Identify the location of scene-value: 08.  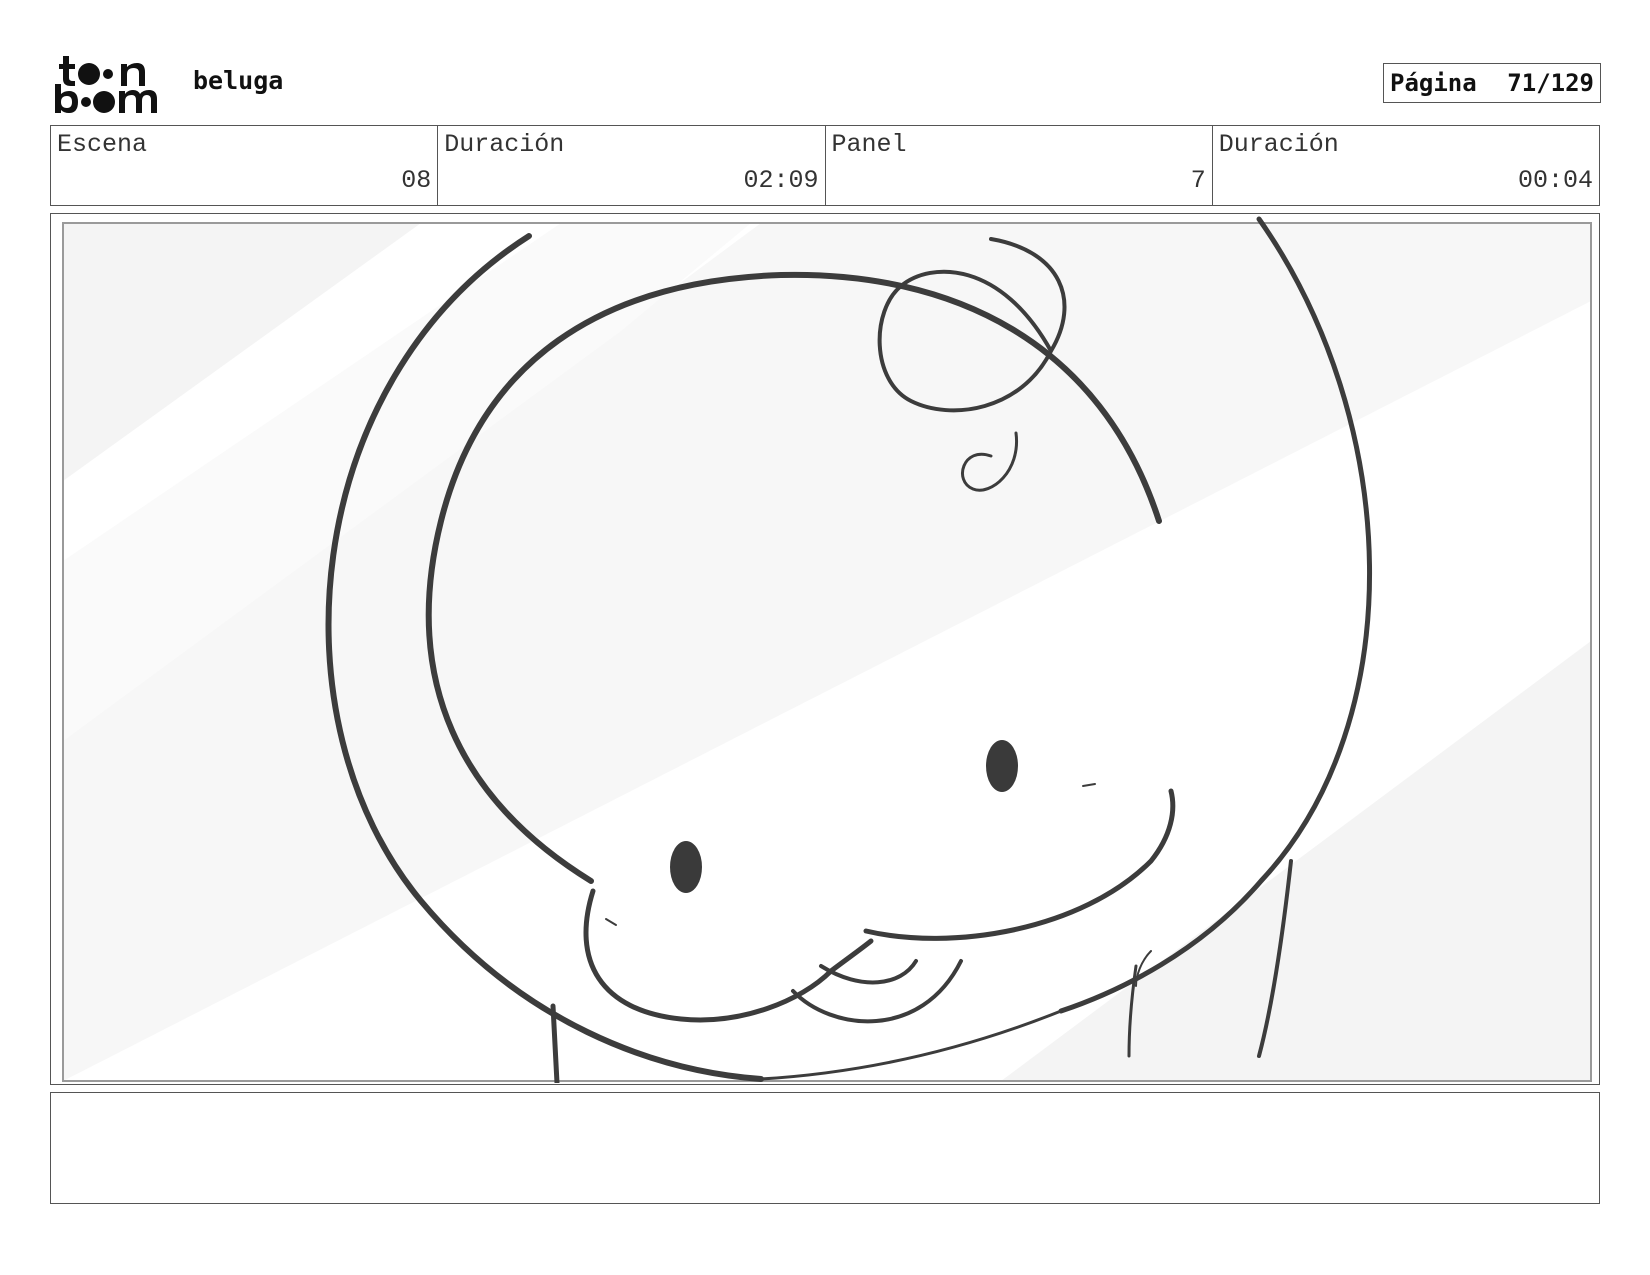
(416, 180).